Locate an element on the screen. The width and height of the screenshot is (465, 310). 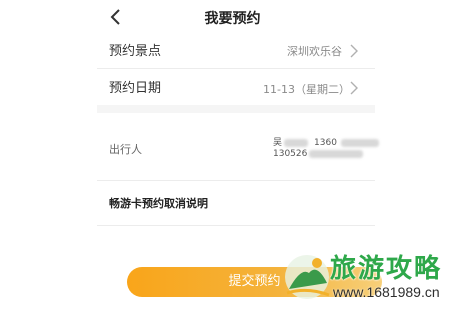
traveler-info-line-2: 130526 is located at coordinates (318, 154).